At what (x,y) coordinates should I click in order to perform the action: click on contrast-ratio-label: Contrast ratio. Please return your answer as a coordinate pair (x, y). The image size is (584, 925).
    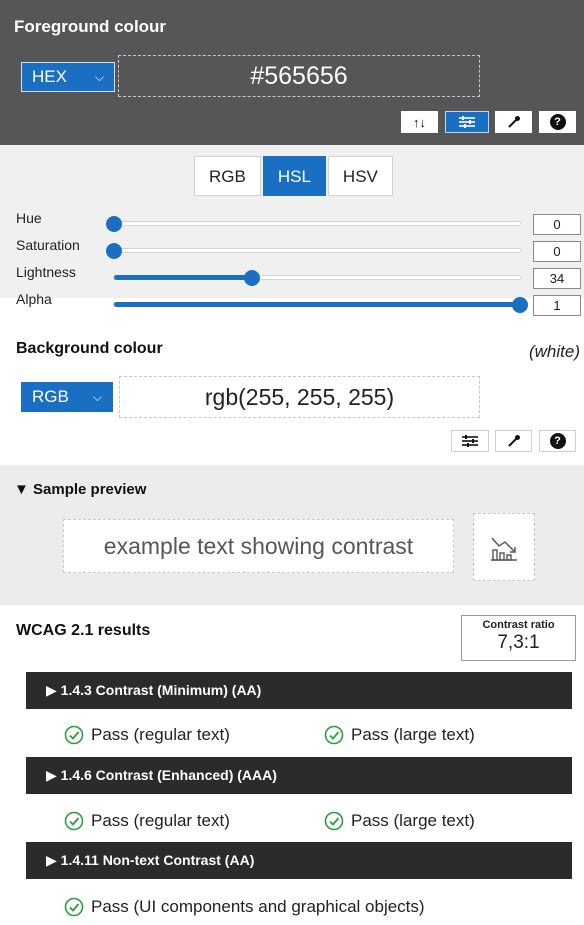
    Looking at the image, I should click on (518, 625).